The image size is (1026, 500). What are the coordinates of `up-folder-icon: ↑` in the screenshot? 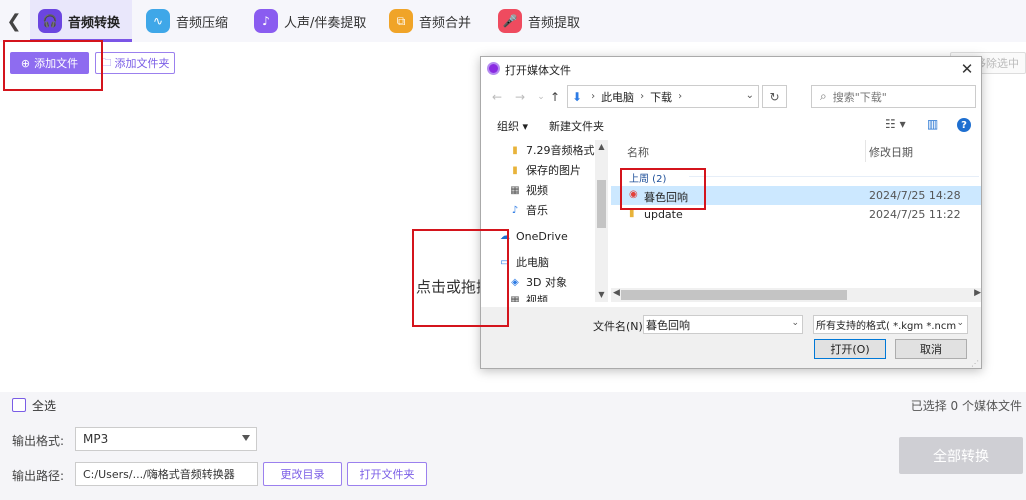 It's located at (555, 97).